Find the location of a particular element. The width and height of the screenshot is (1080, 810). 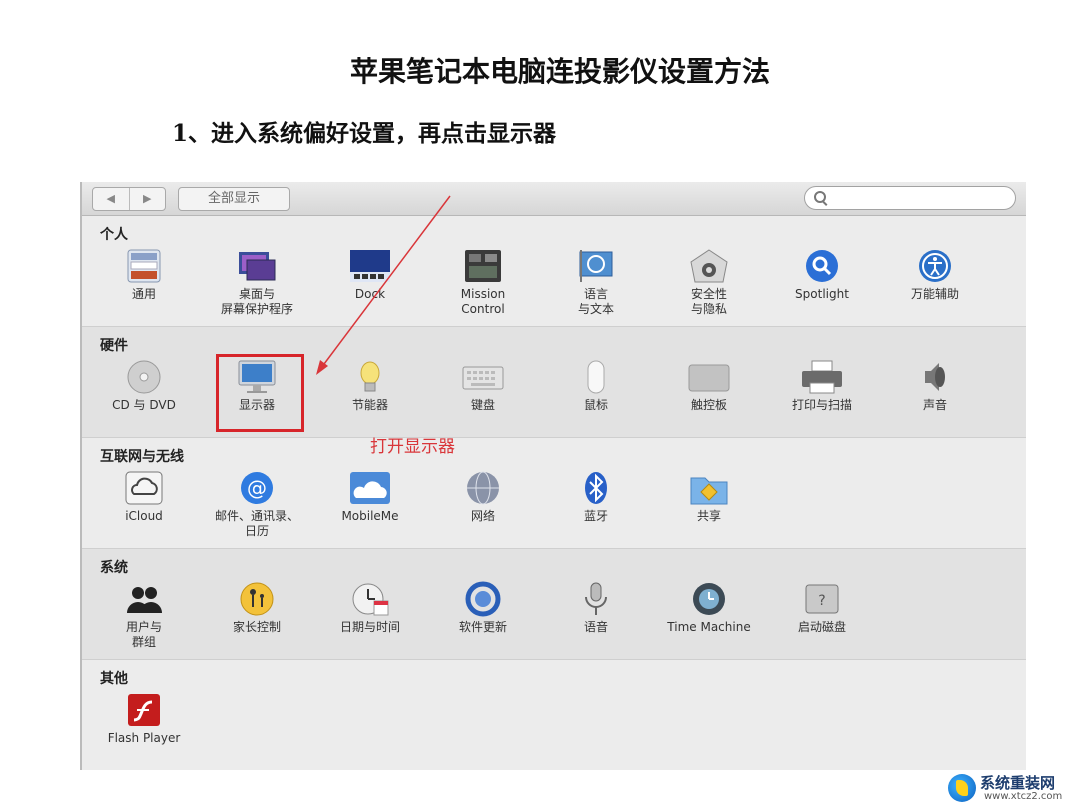

watermark: 系统重装网 www.xtcz2.com is located at coordinates (1013, 788).